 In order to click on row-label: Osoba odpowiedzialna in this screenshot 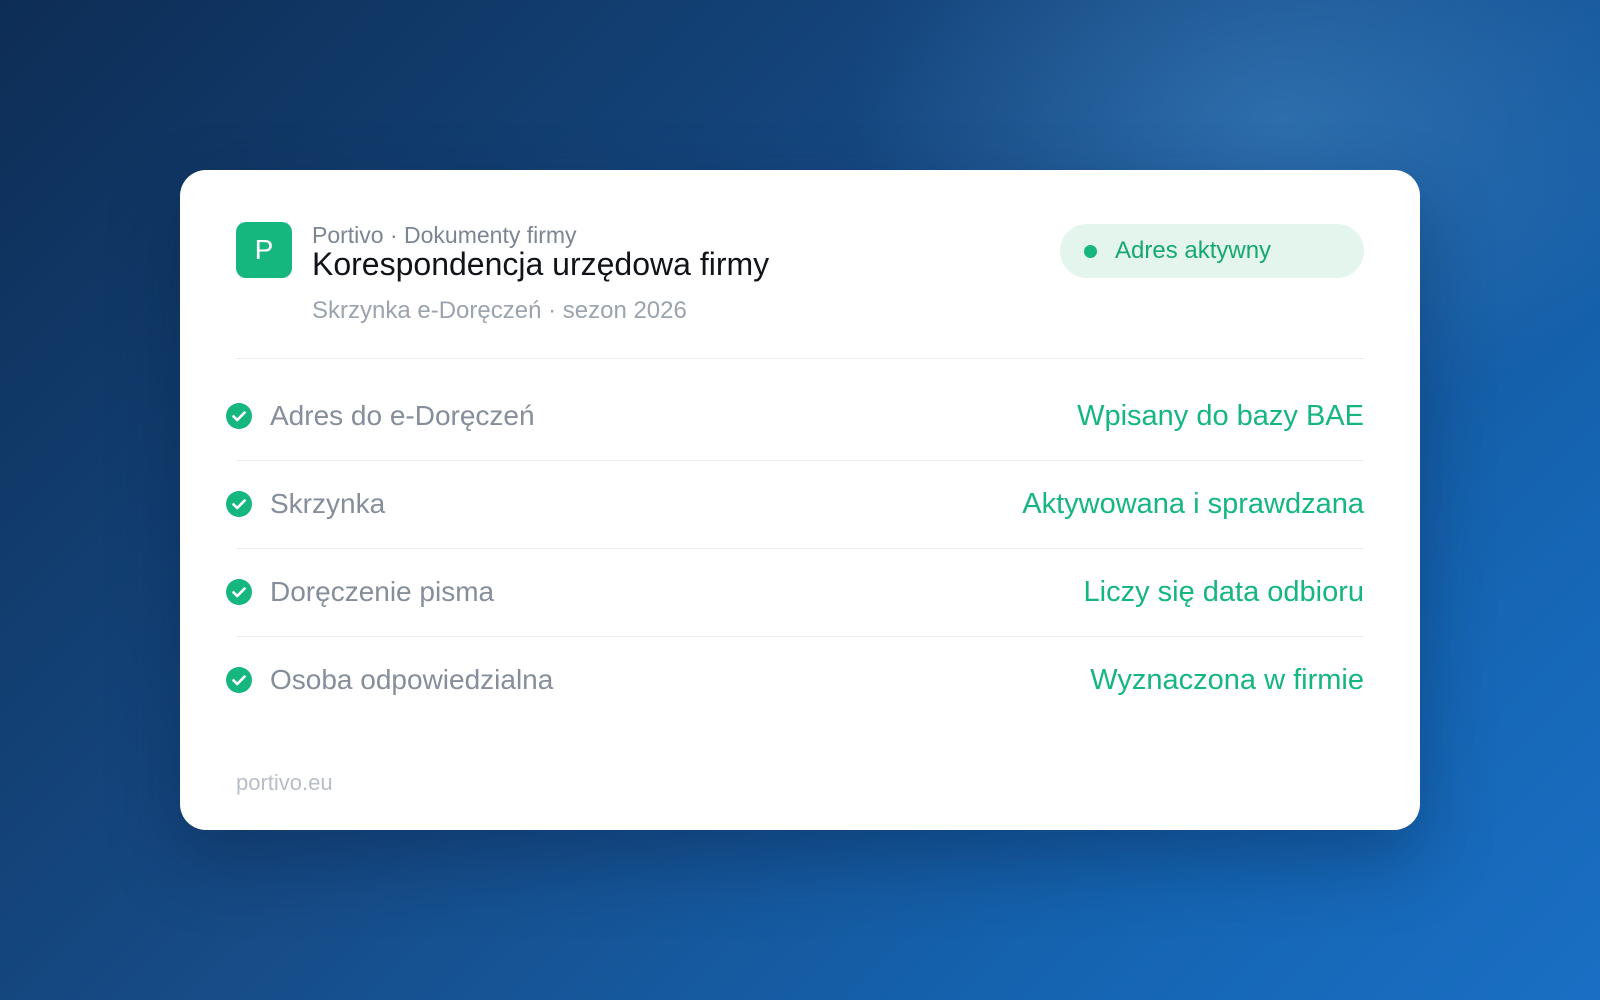, I will do `click(412, 679)`.